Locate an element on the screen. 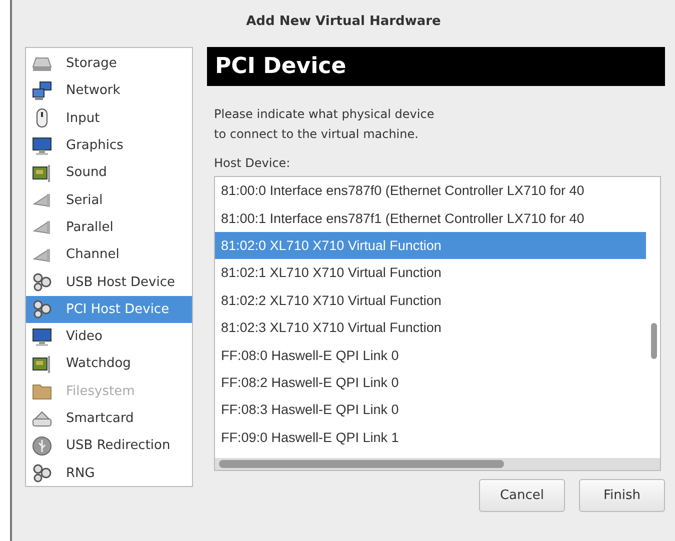 Image resolution: width=675 pixels, height=541 pixels. window-title: Add New Virtual Hardware is located at coordinates (343, 22).